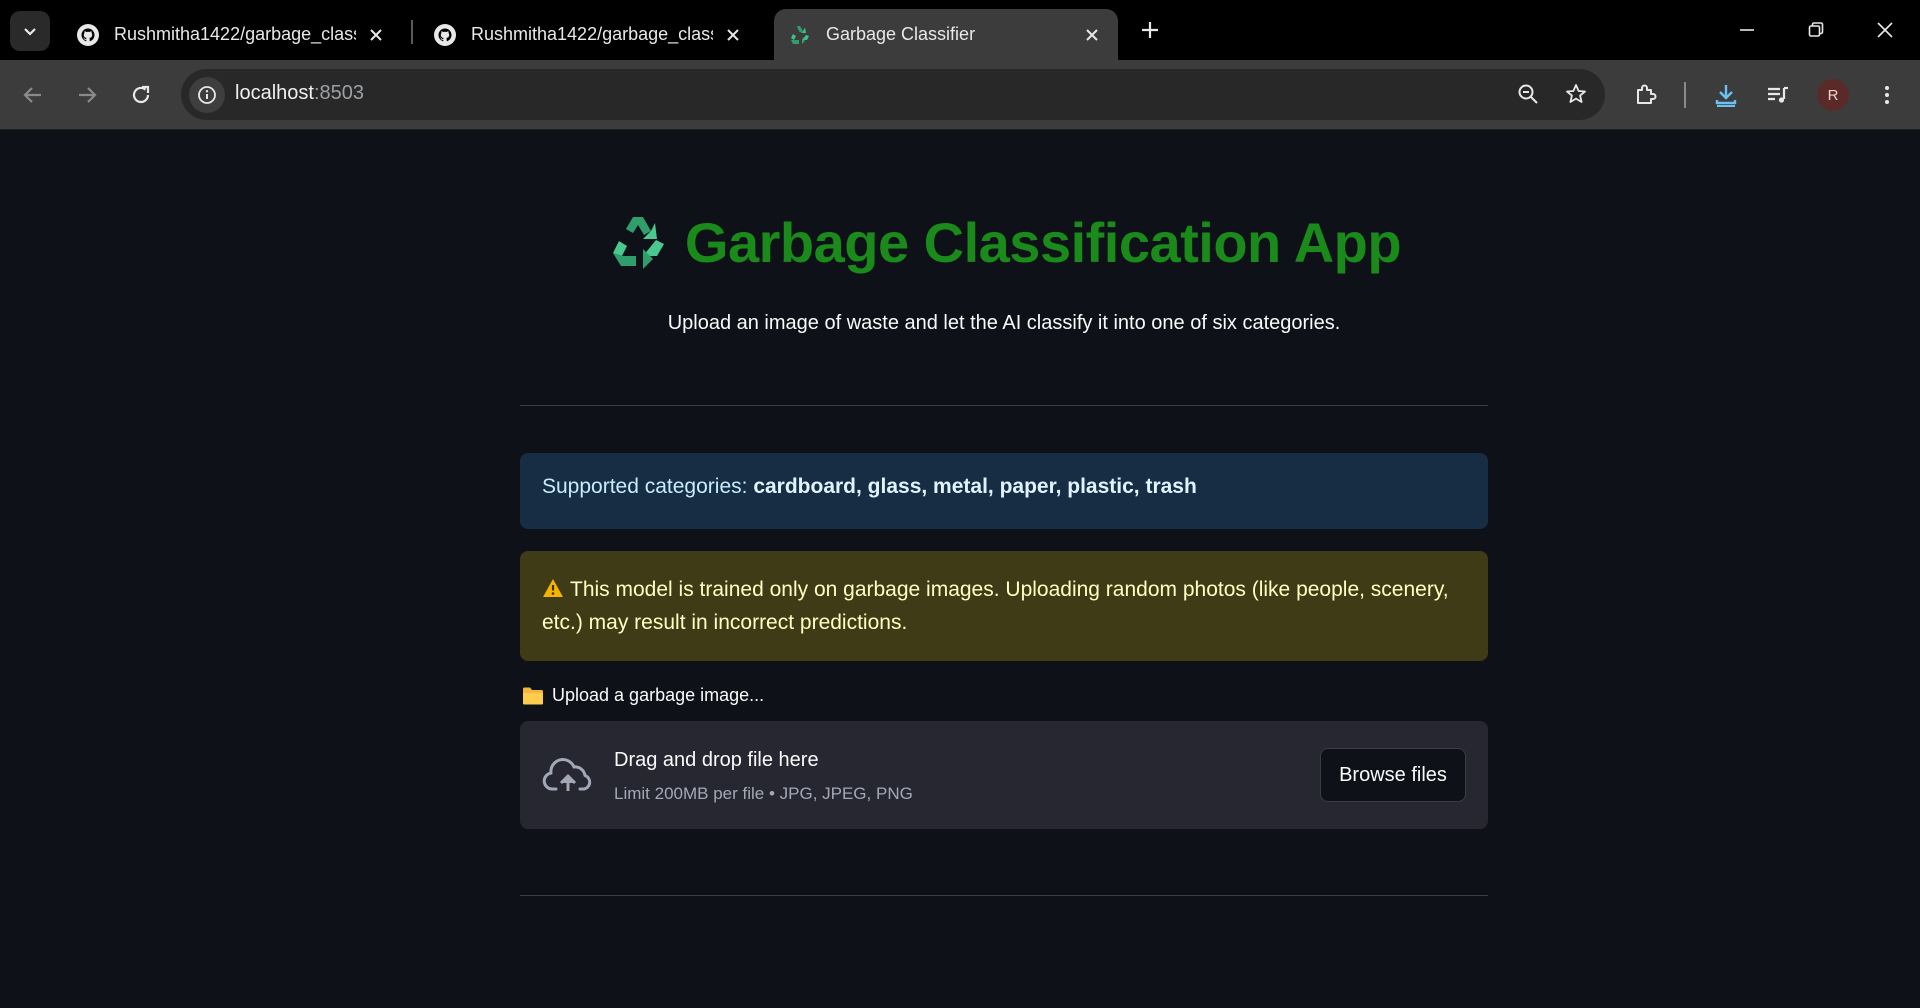 Image resolution: width=1920 pixels, height=1008 pixels. I want to click on bookmark-button, so click(1576, 94).